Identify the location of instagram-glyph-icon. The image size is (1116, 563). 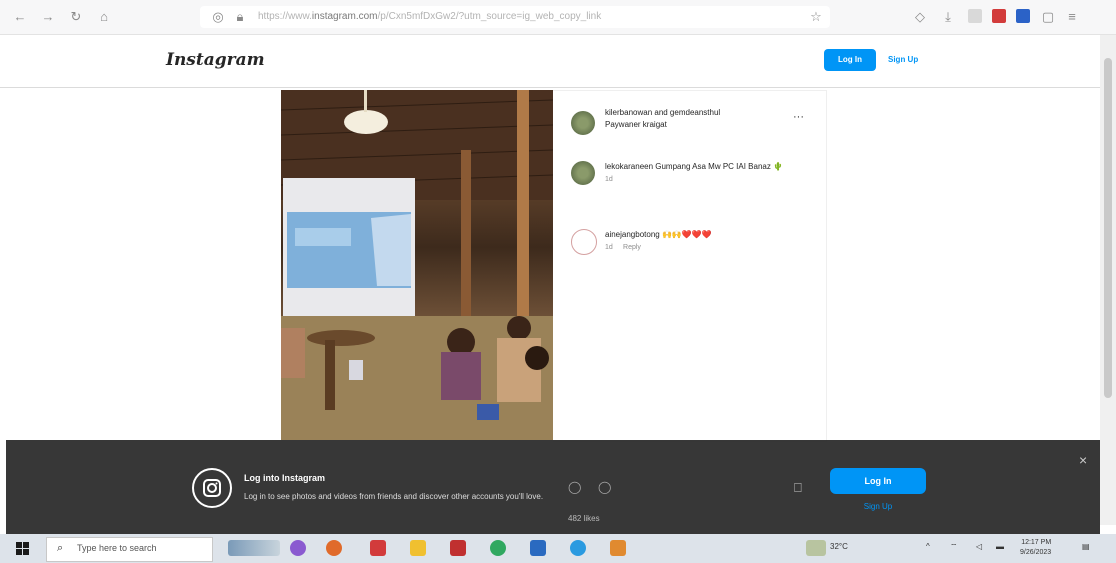
(212, 488).